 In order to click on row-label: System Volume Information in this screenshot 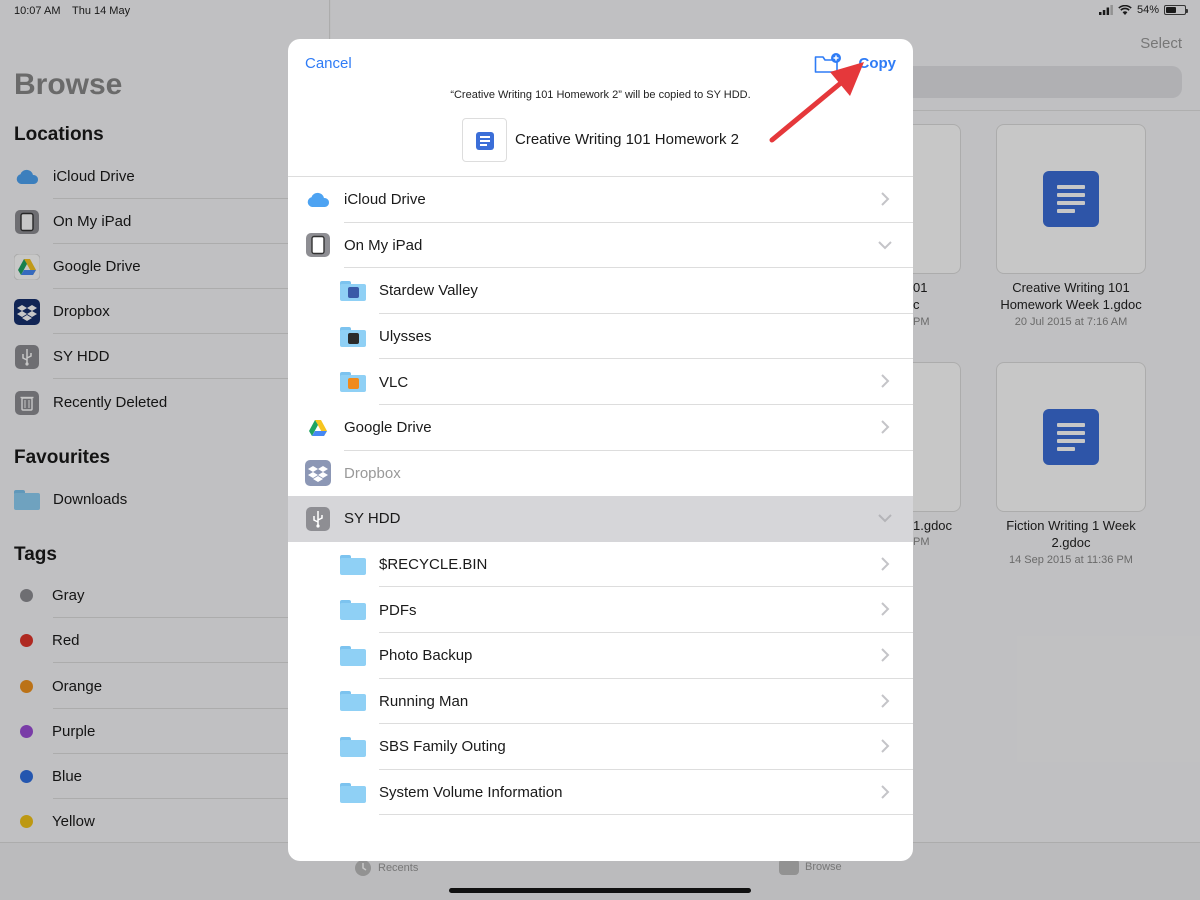, I will do `click(471, 793)`.